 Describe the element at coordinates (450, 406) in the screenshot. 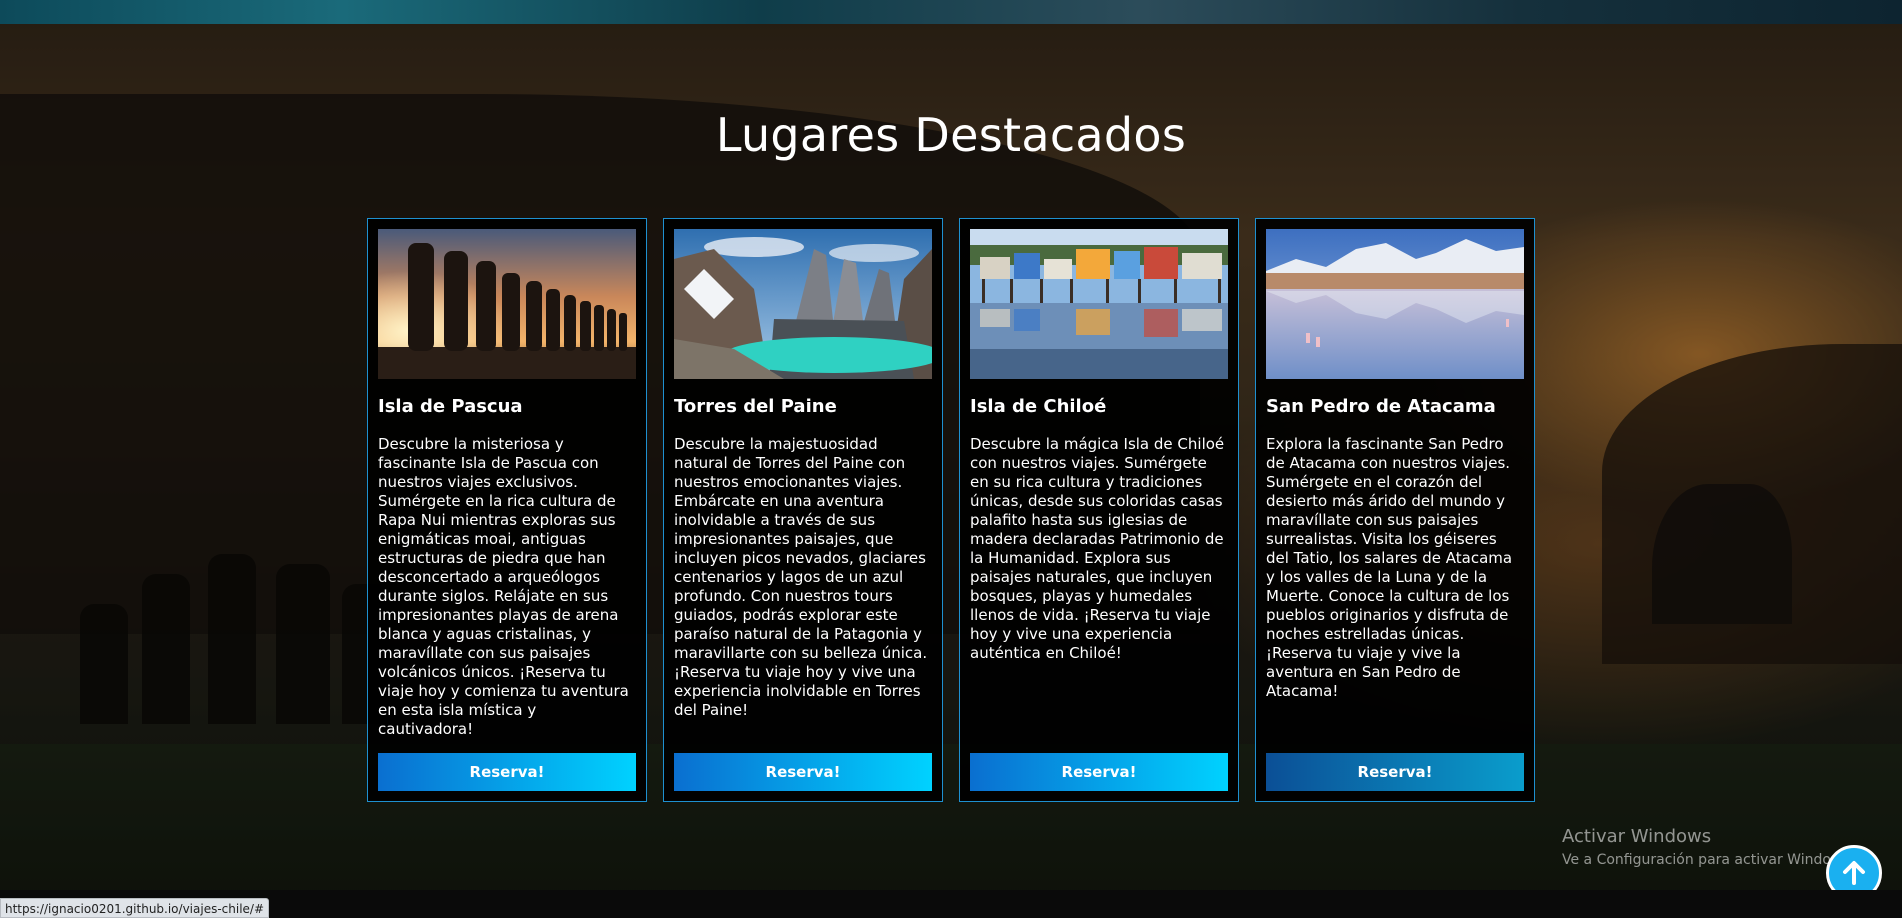

I see `card-title: Isla de Pascua` at that location.